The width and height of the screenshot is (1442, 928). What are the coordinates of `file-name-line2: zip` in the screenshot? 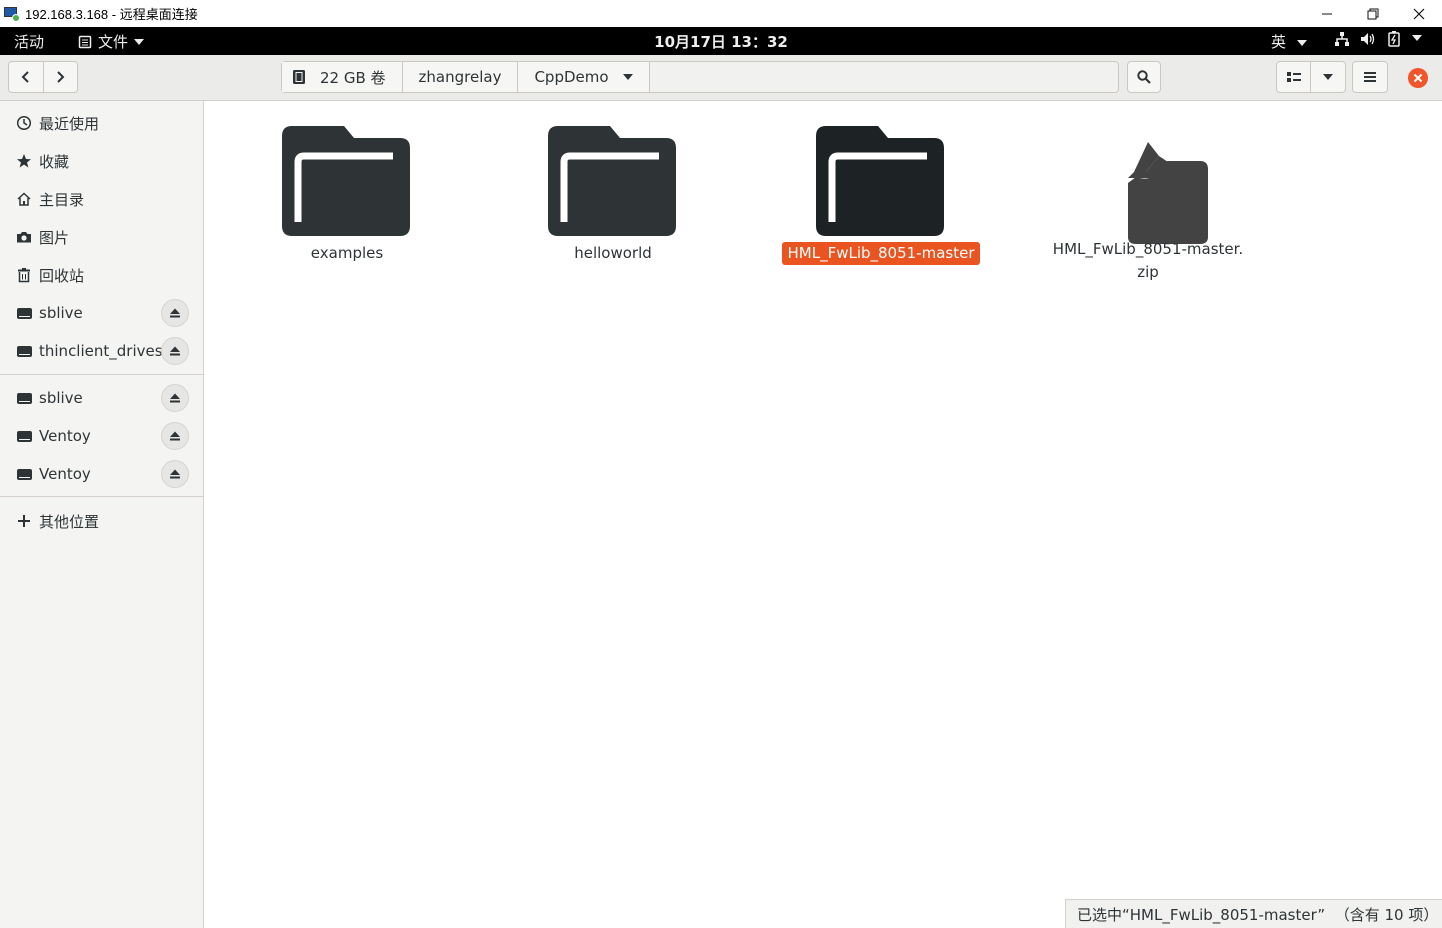 It's located at (1148, 272).